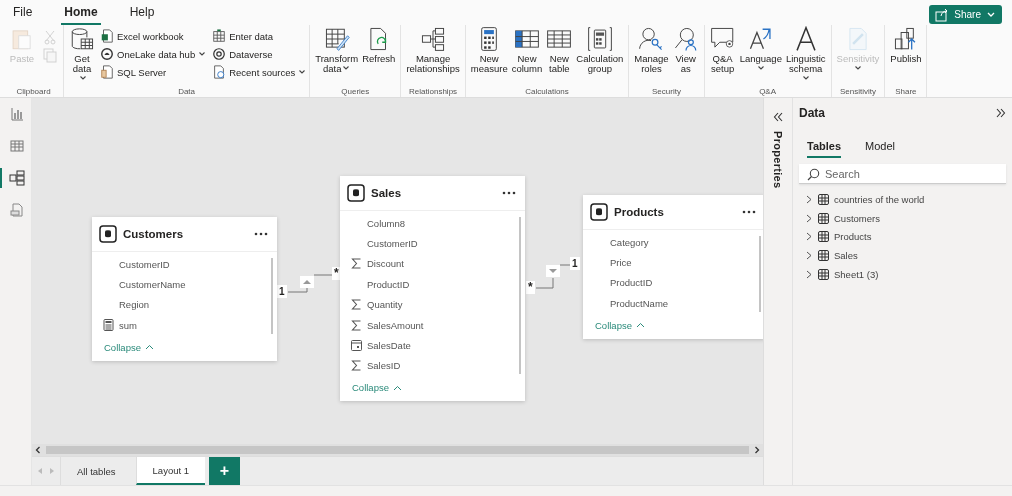 The width and height of the screenshot is (1012, 496). Describe the element at coordinates (154, 234) in the screenshot. I see `table-title: Customers` at that location.